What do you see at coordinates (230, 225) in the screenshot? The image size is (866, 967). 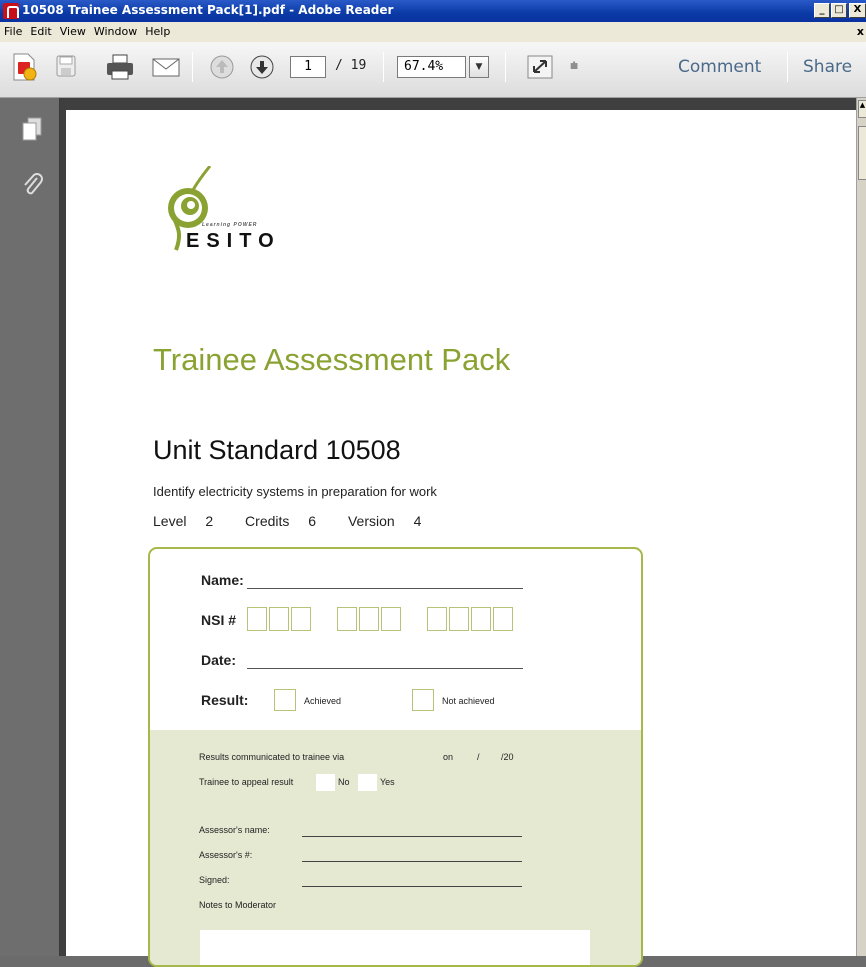 I see `logo-tagline: Learning POWER` at bounding box center [230, 225].